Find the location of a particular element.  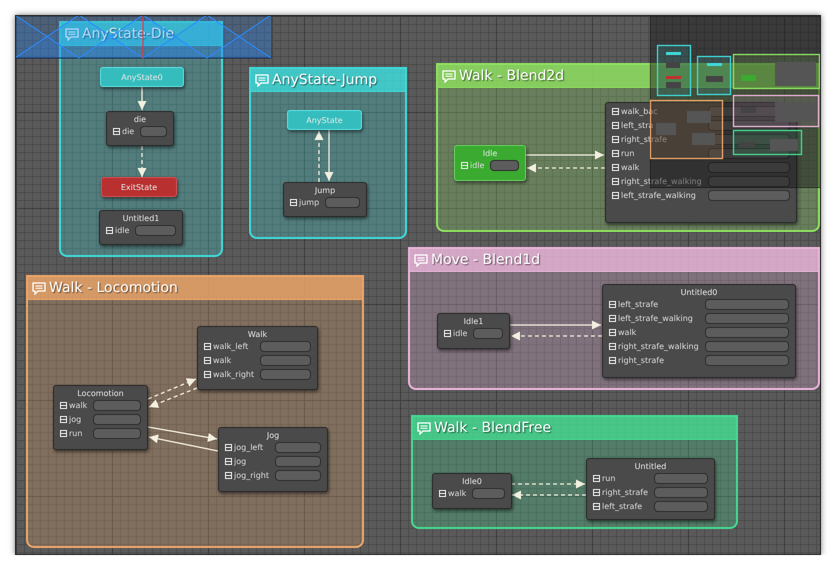

motion-label: jump is located at coordinates (305, 202).